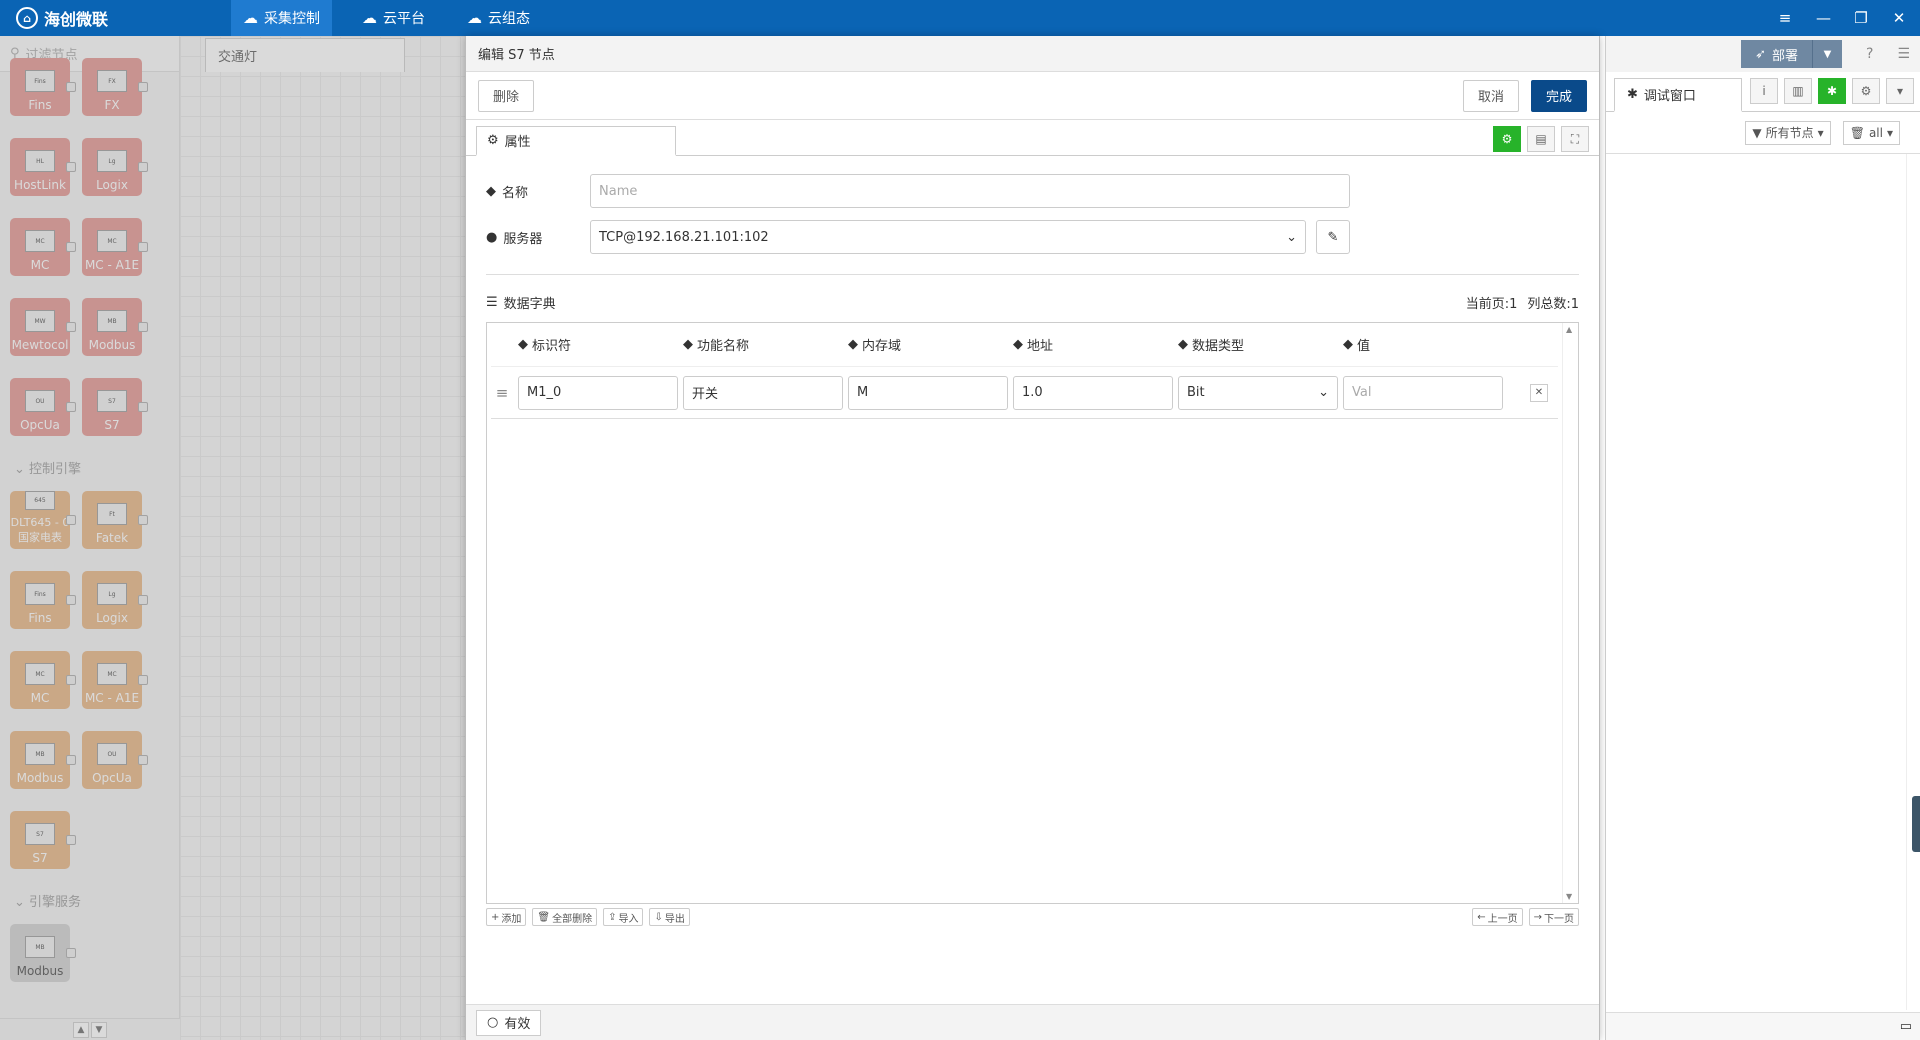 This screenshot has width=1920, height=1040. What do you see at coordinates (1032, 274) in the screenshot?
I see `divider` at bounding box center [1032, 274].